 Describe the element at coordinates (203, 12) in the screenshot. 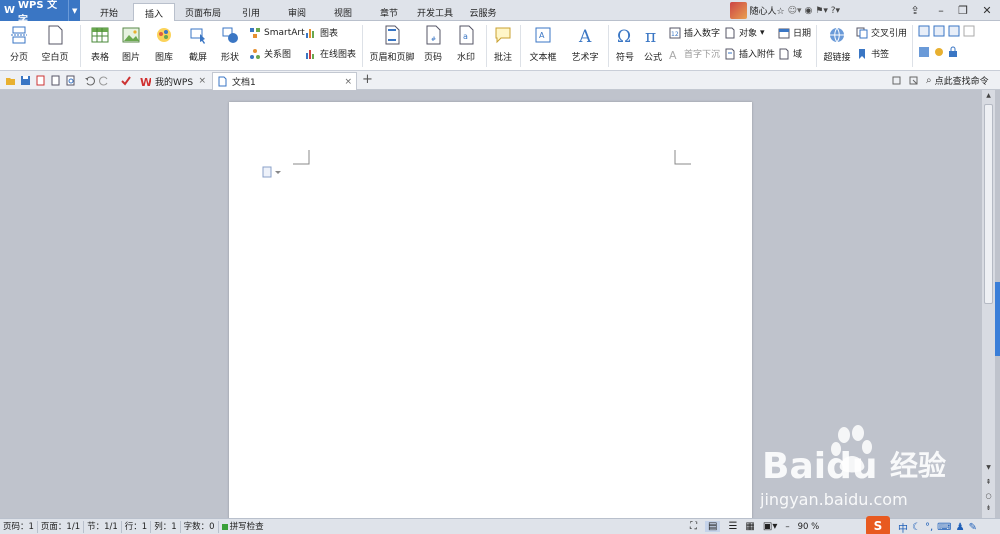

I see `tab-page-layout: 页面布局` at that location.